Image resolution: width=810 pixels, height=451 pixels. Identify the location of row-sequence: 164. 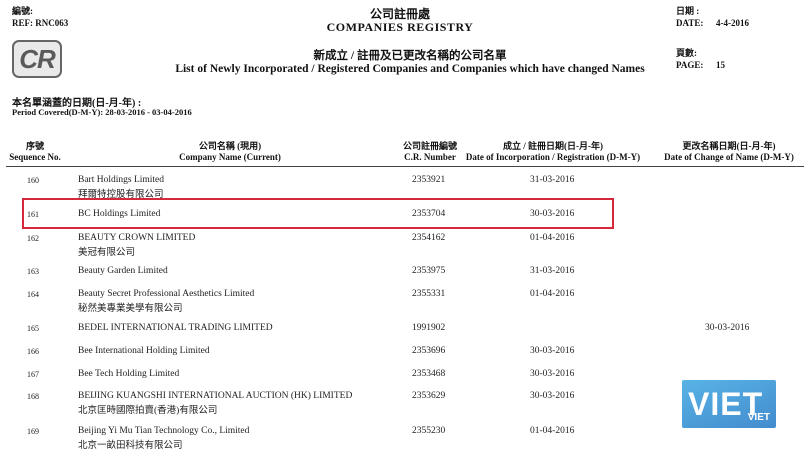
(33, 294).